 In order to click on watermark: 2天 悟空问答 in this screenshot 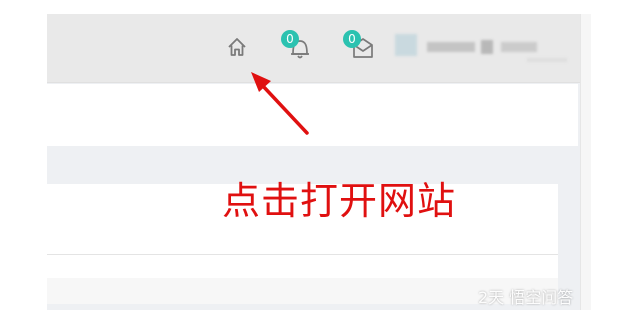, I will do `click(526, 297)`.